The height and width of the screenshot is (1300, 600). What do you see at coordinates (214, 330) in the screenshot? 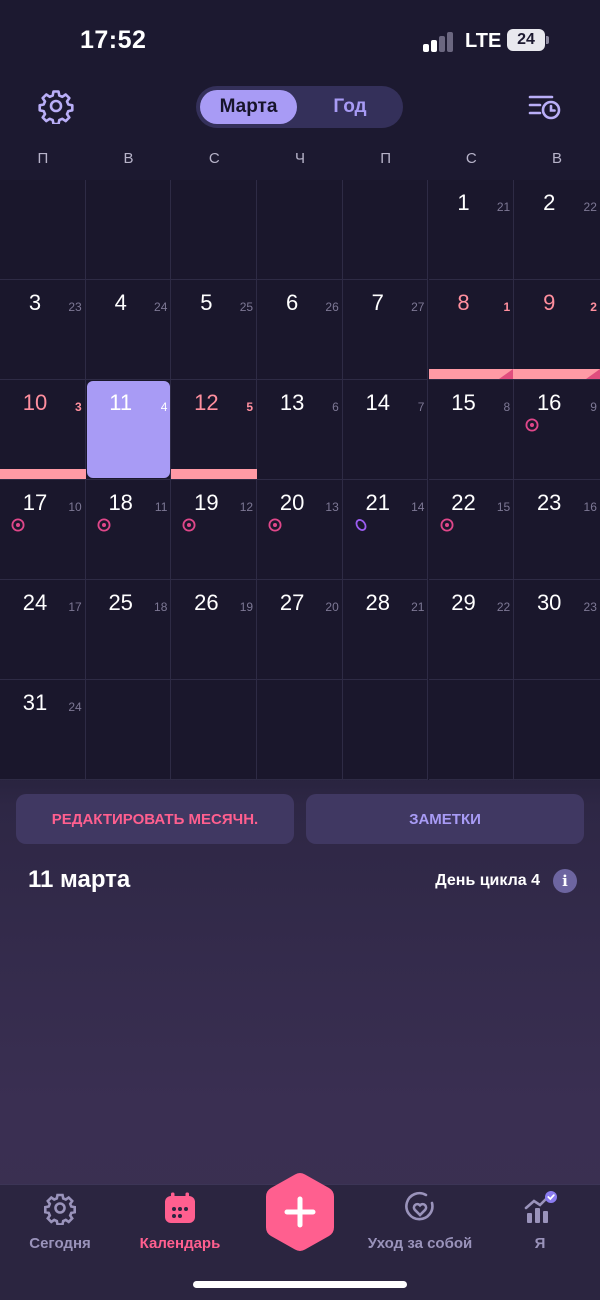
I see `calendar-day-cell: 5 25` at bounding box center [214, 330].